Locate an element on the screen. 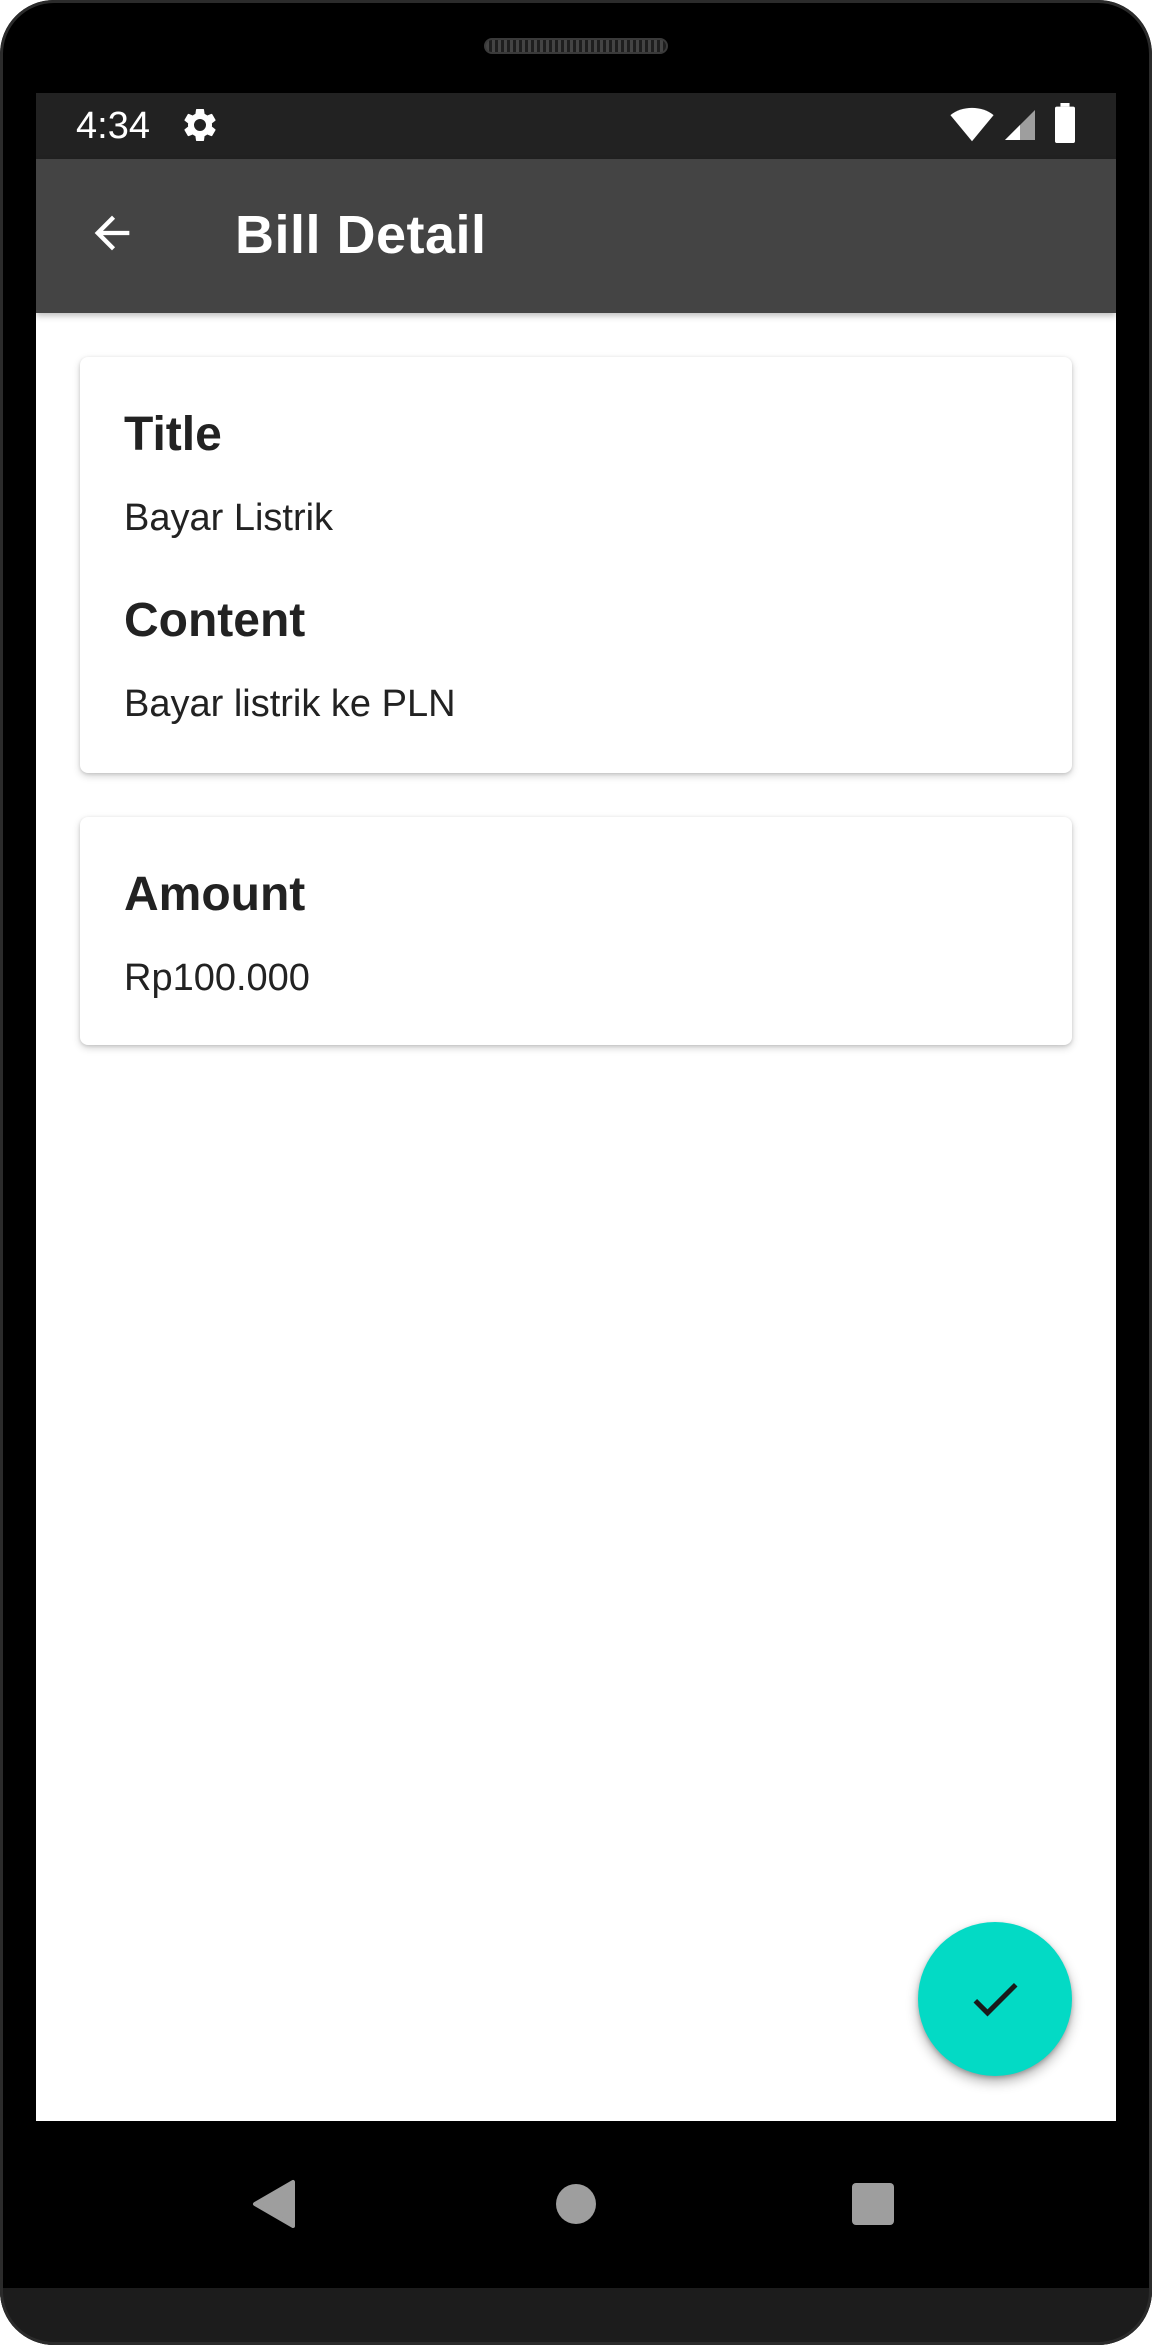  signal-icon is located at coordinates (1020, 125).